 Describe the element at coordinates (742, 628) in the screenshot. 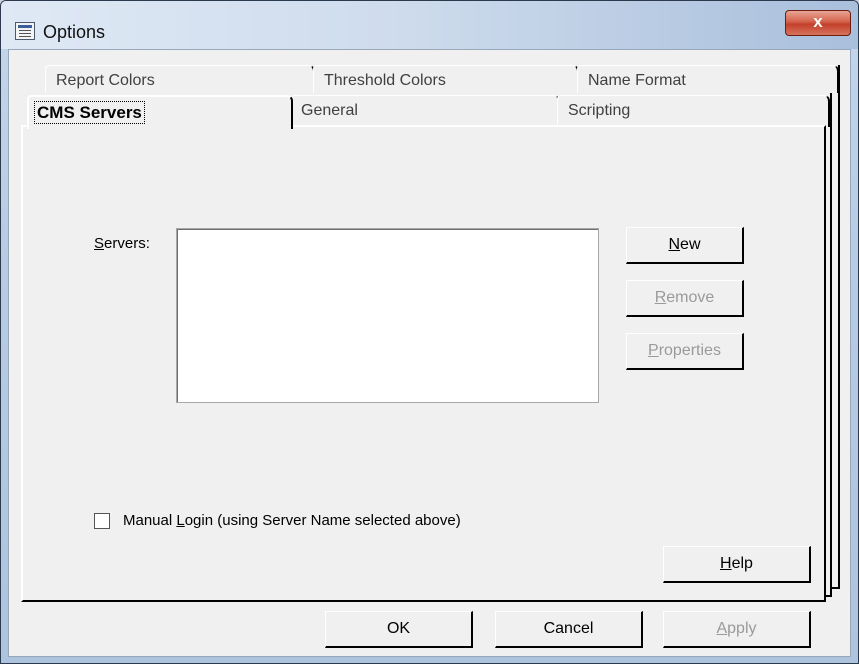

I see `label-rest: pply` at that location.